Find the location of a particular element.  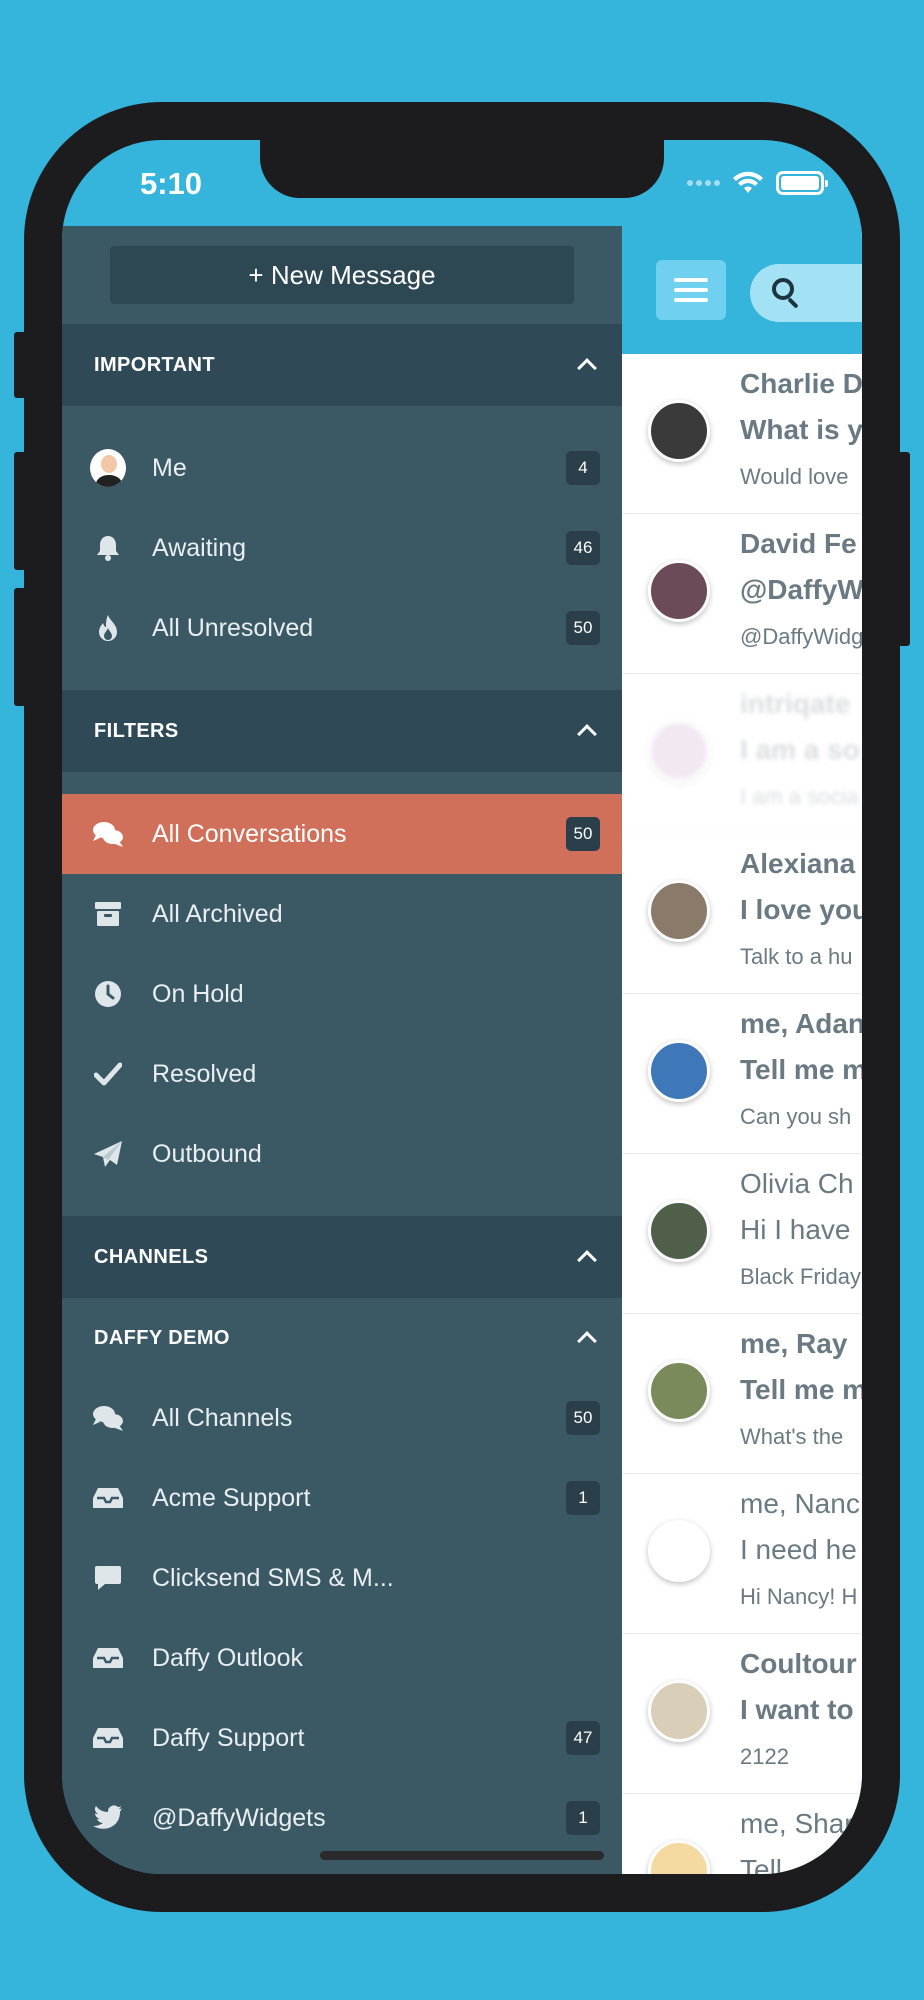

sidebar-item-resolved: Resolved is located at coordinates (342, 1074).